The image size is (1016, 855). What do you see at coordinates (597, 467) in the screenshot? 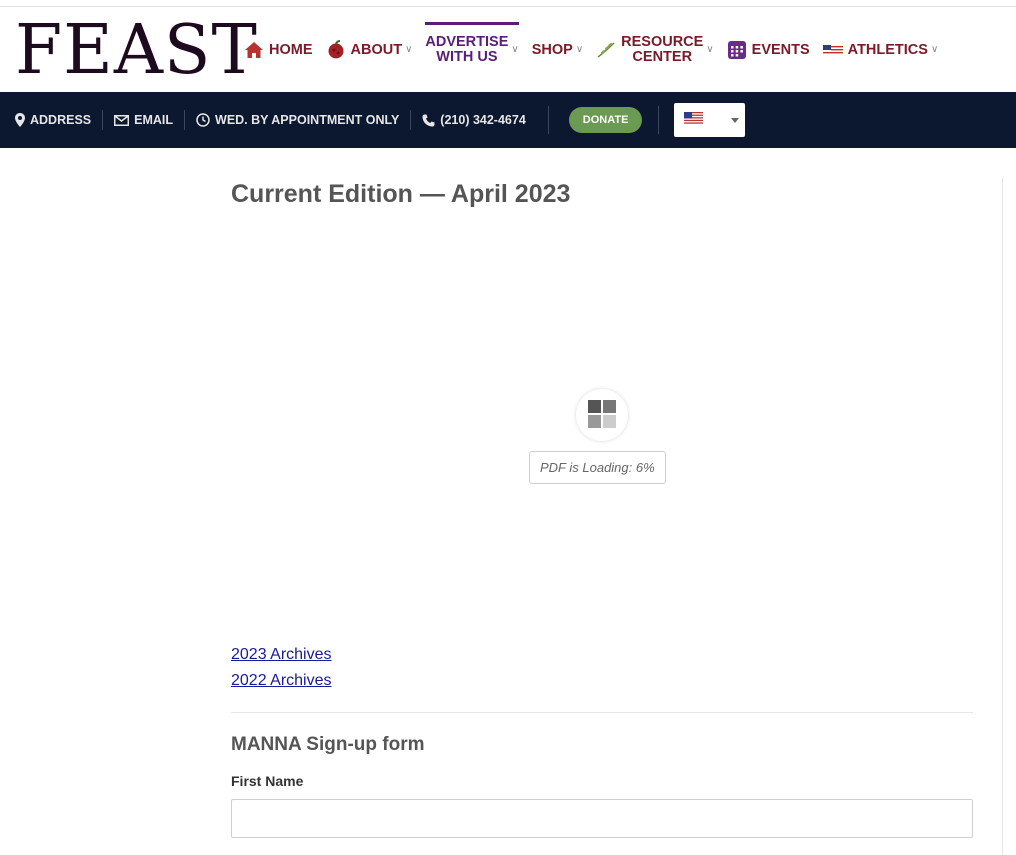
I see `pdf-loading-status: PDF is Loading: 6%` at bounding box center [597, 467].